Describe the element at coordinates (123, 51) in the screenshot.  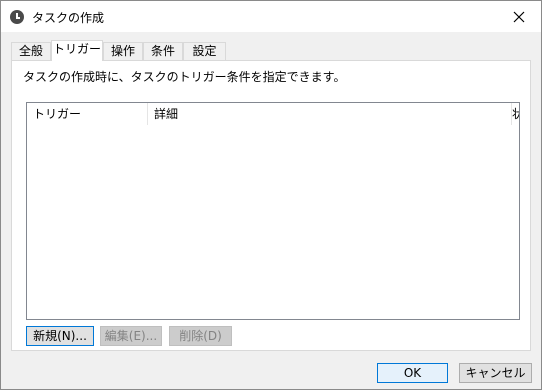
I see `tab-actions: 操作` at that location.